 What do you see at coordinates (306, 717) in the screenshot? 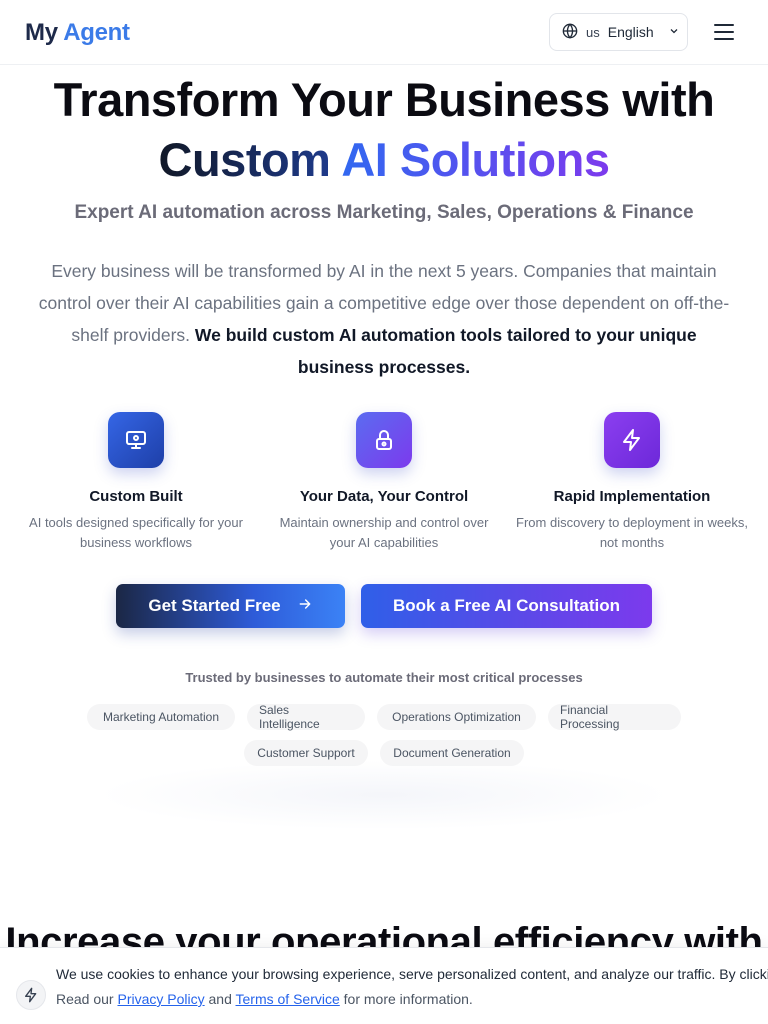
I see `tag-sales-intelligence: Sales Intelligence` at bounding box center [306, 717].